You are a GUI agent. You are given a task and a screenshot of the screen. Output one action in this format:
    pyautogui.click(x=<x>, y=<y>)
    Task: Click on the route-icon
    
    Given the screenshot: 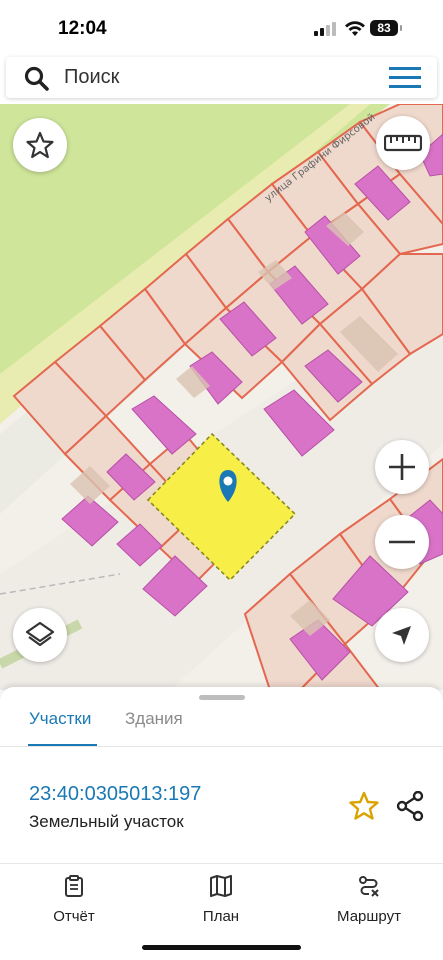 What is the action you would take?
    pyautogui.click(x=369, y=886)
    